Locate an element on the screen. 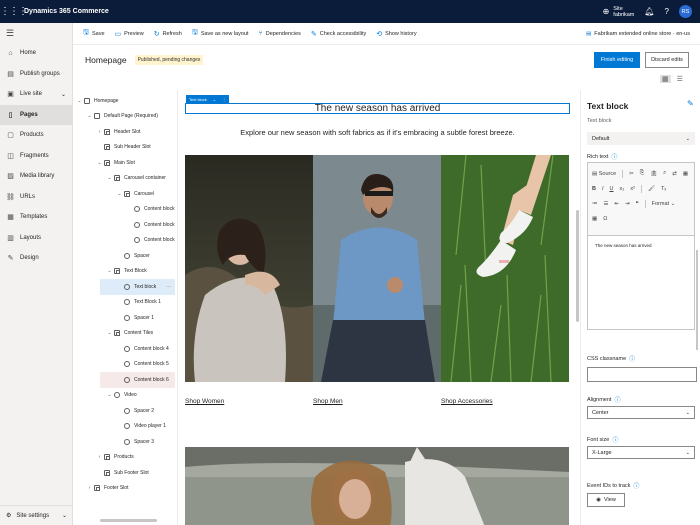 The width and height of the screenshot is (700, 525). list-view-icon: ☰ is located at coordinates (680, 79).